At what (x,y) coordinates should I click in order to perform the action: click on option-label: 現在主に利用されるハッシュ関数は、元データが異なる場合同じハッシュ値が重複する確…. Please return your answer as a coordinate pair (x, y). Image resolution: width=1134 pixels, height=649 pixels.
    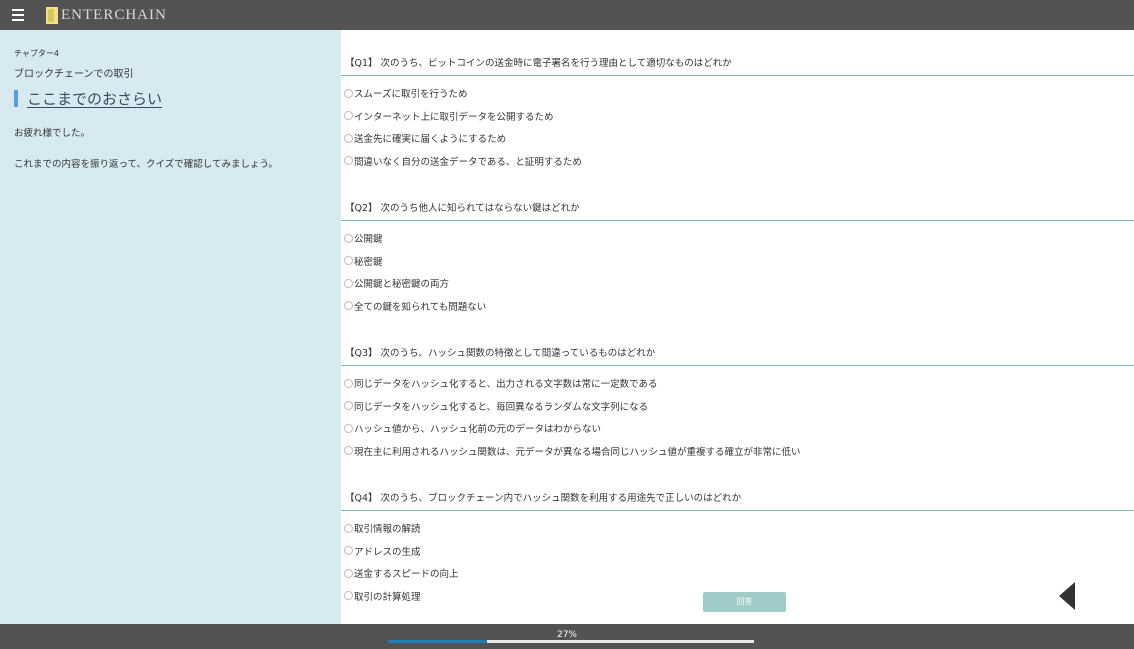
    Looking at the image, I should click on (577, 452).